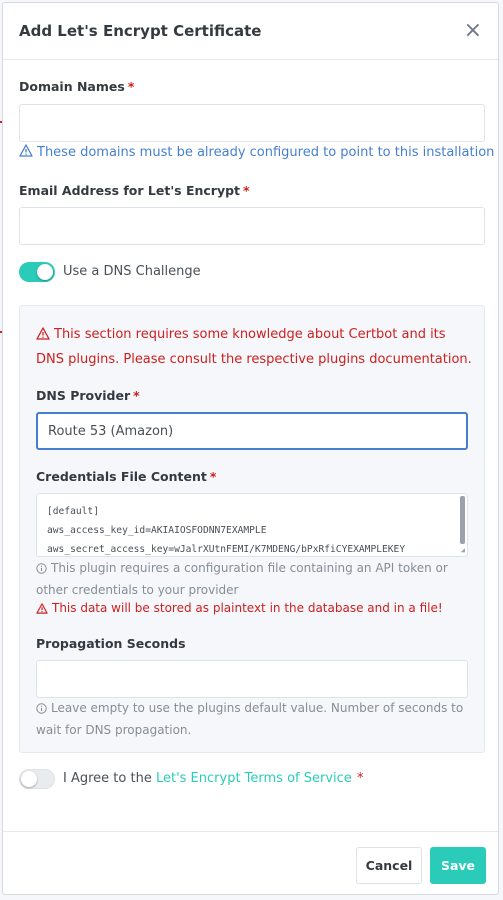  Describe the element at coordinates (132, 271) in the screenshot. I see `dns-challenge-label: Use a DNS Challenge` at that location.